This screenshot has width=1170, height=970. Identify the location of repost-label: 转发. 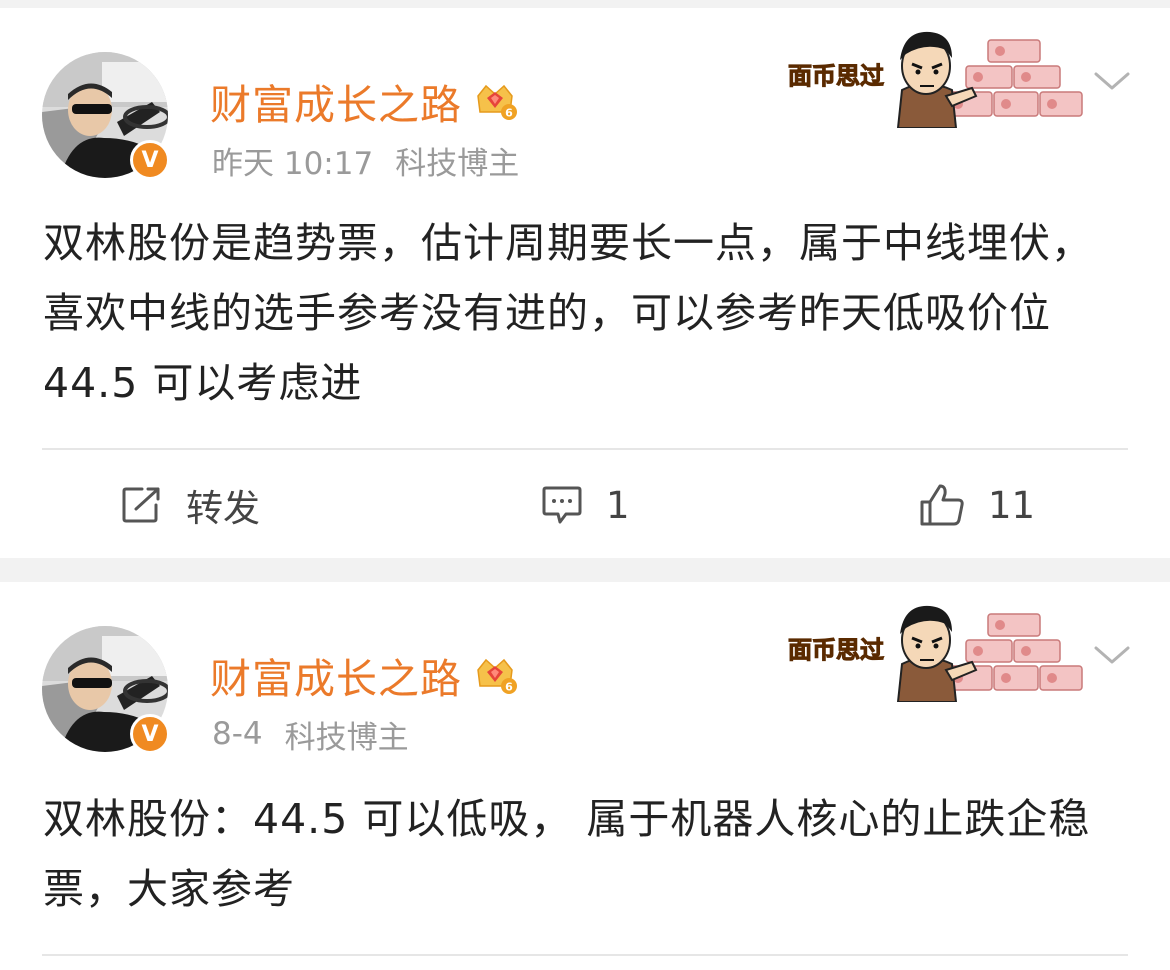
(223, 508).